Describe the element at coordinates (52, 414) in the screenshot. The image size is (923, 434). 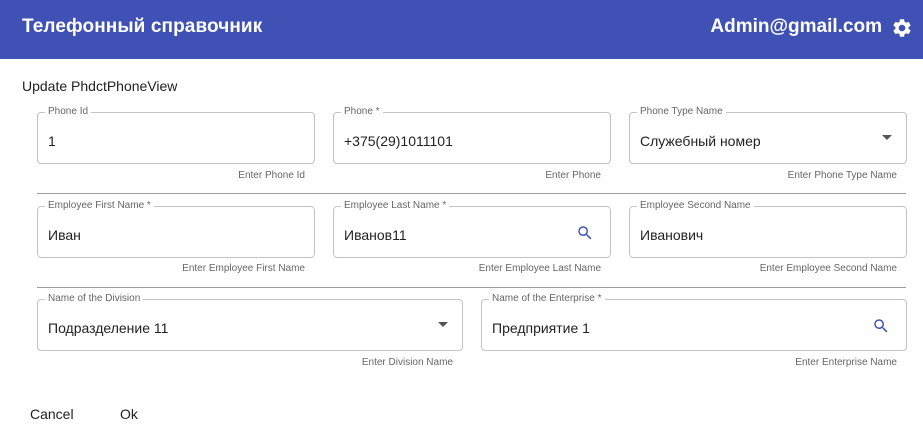
I see `cancel-button: Cancel` at that location.